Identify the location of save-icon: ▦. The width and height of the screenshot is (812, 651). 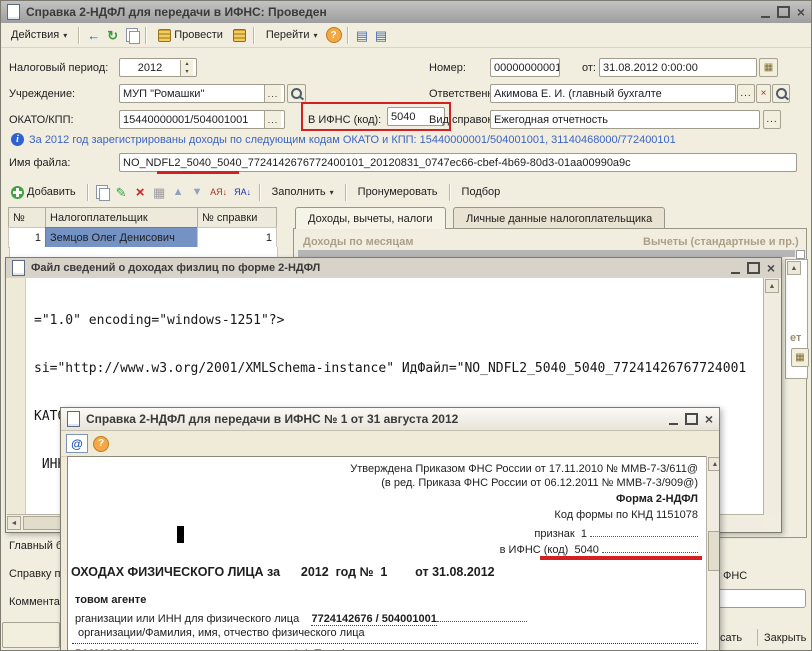
(159, 192).